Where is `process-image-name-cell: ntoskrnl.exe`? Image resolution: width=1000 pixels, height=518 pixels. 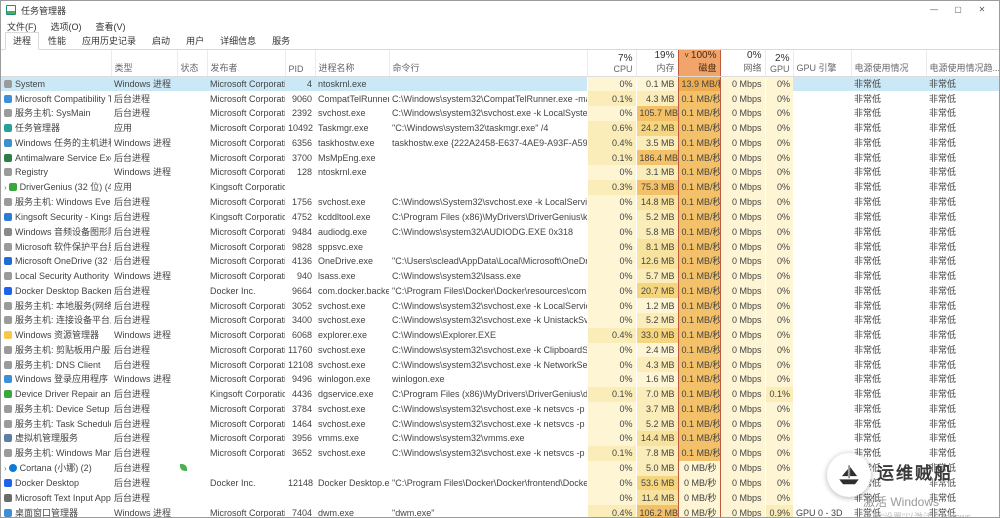
process-image-name-cell: ntoskrnl.exe is located at coordinates (352, 84).